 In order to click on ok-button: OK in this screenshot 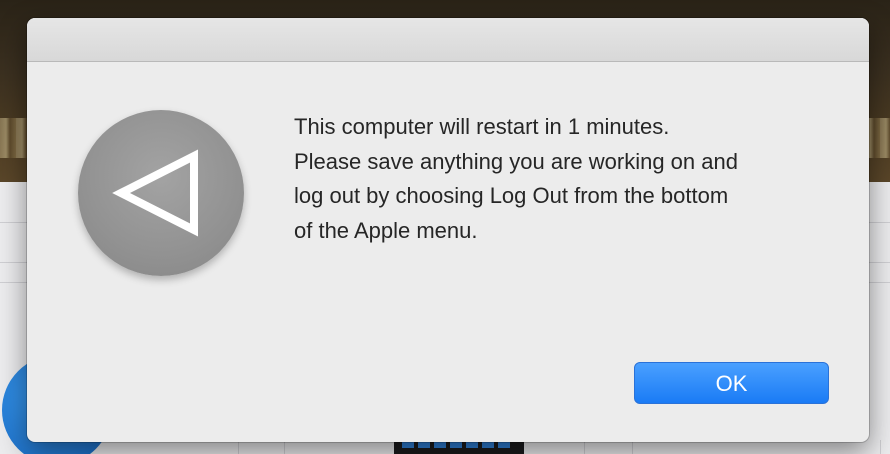, I will do `click(731, 383)`.